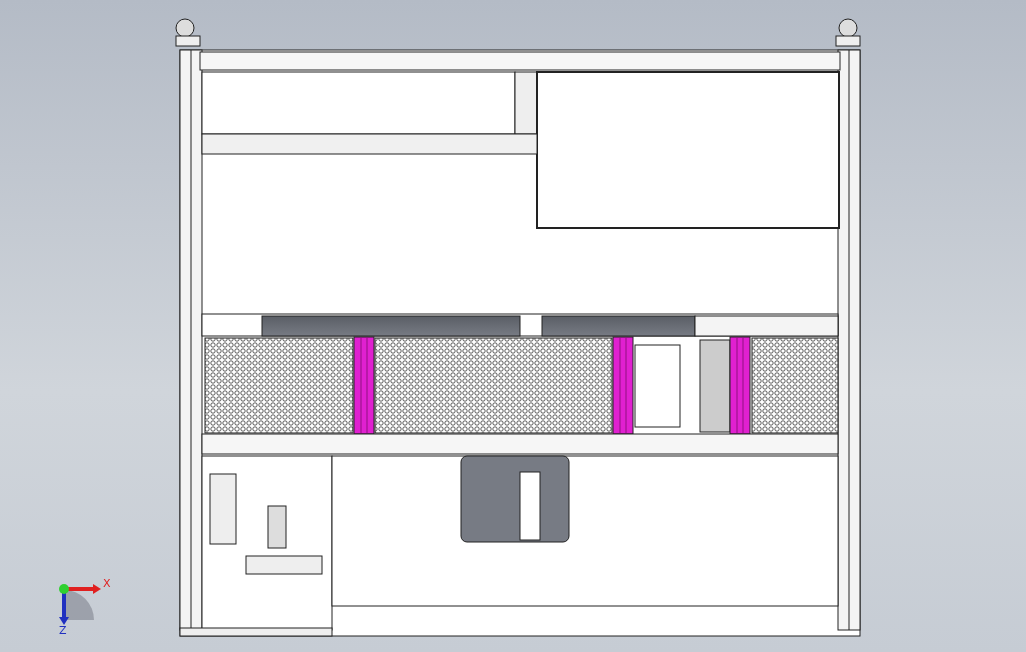  I want to click on x-axis-label: X, so click(107, 583).